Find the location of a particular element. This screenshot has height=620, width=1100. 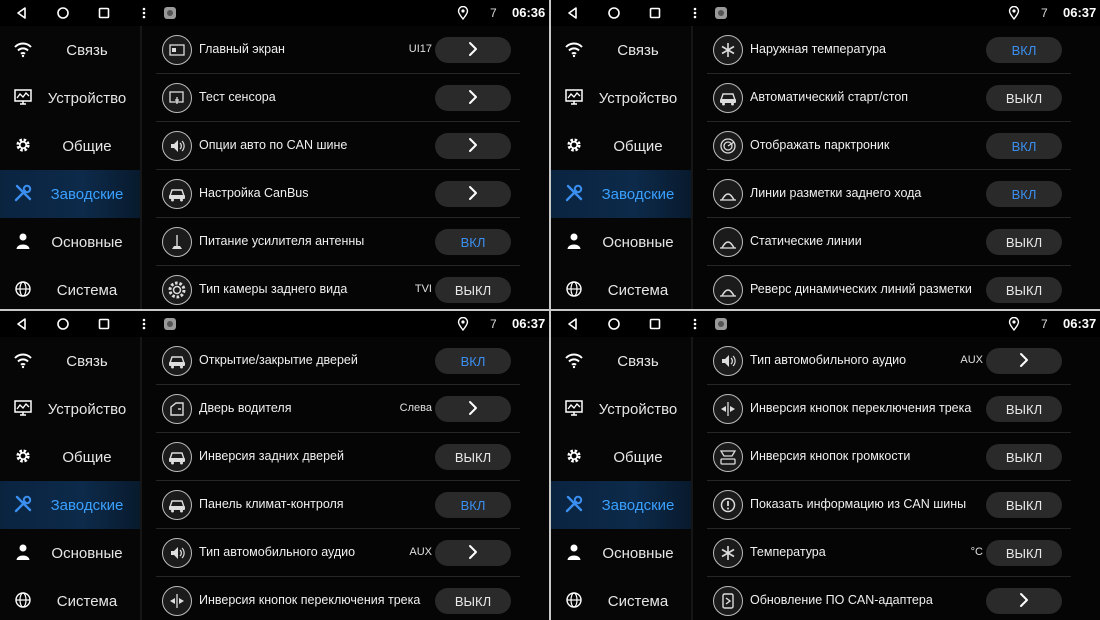

sidebar-item-label: Связь is located at coordinates (638, 50).